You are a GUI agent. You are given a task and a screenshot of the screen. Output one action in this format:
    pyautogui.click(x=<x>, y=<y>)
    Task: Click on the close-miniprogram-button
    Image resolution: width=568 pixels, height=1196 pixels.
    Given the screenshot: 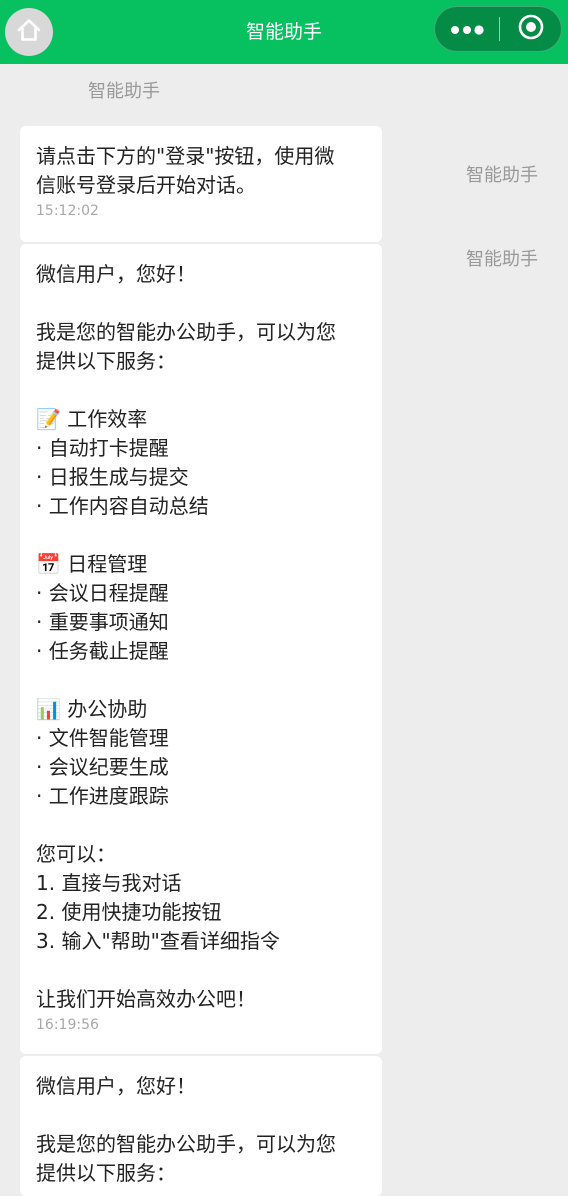 What is the action you would take?
    pyautogui.click(x=531, y=29)
    